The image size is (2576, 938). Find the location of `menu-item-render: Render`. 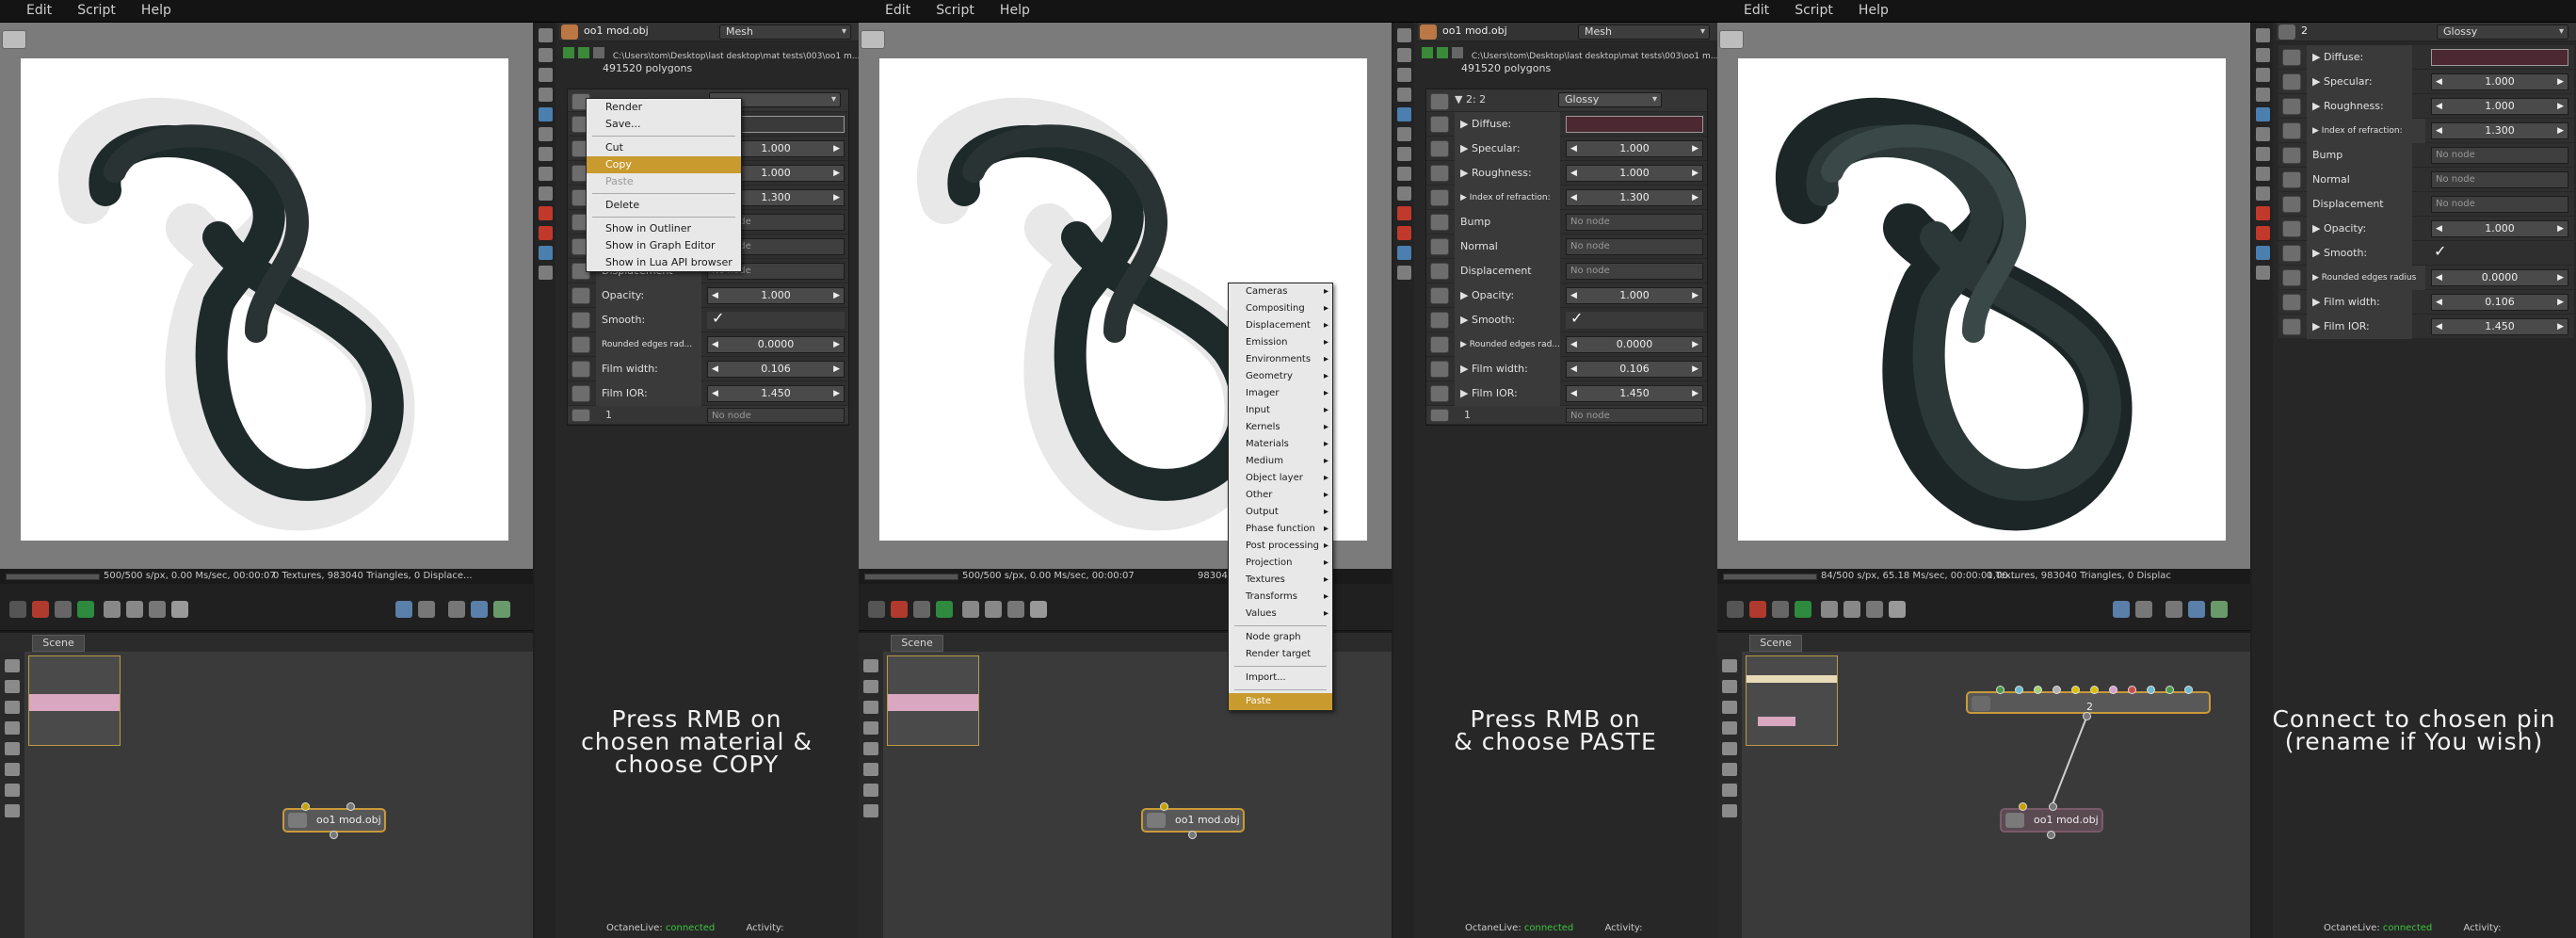

menu-item-render: Render is located at coordinates (664, 107).